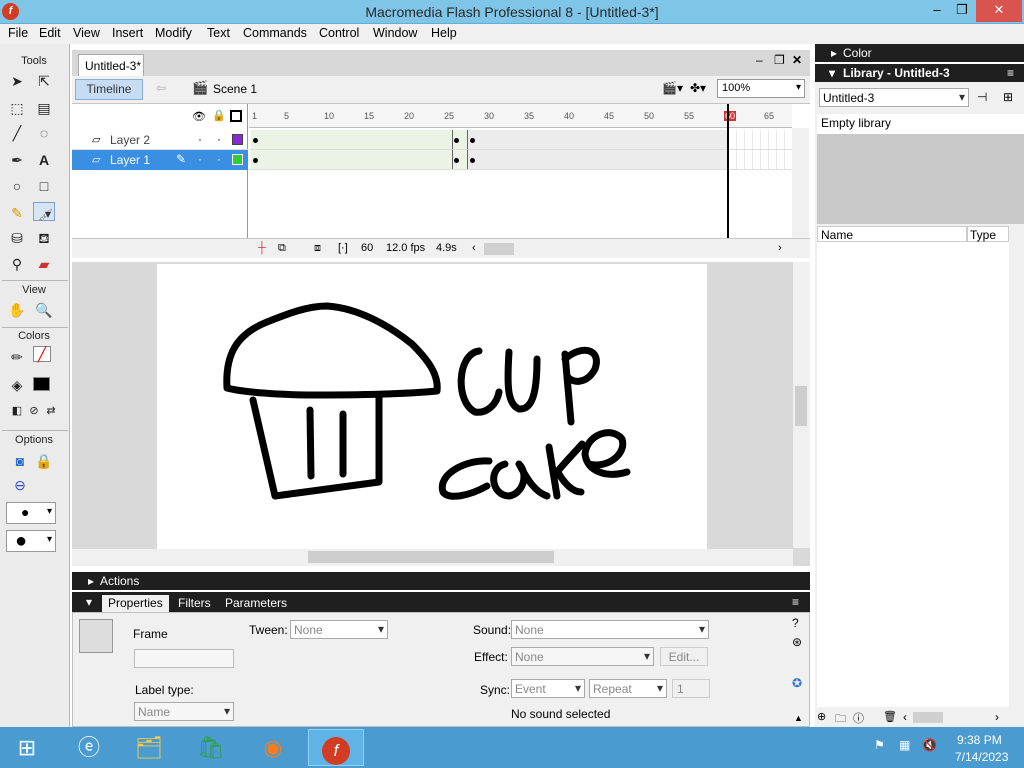 The image size is (1024, 768). I want to click on text-tool-icon: A, so click(44, 160).